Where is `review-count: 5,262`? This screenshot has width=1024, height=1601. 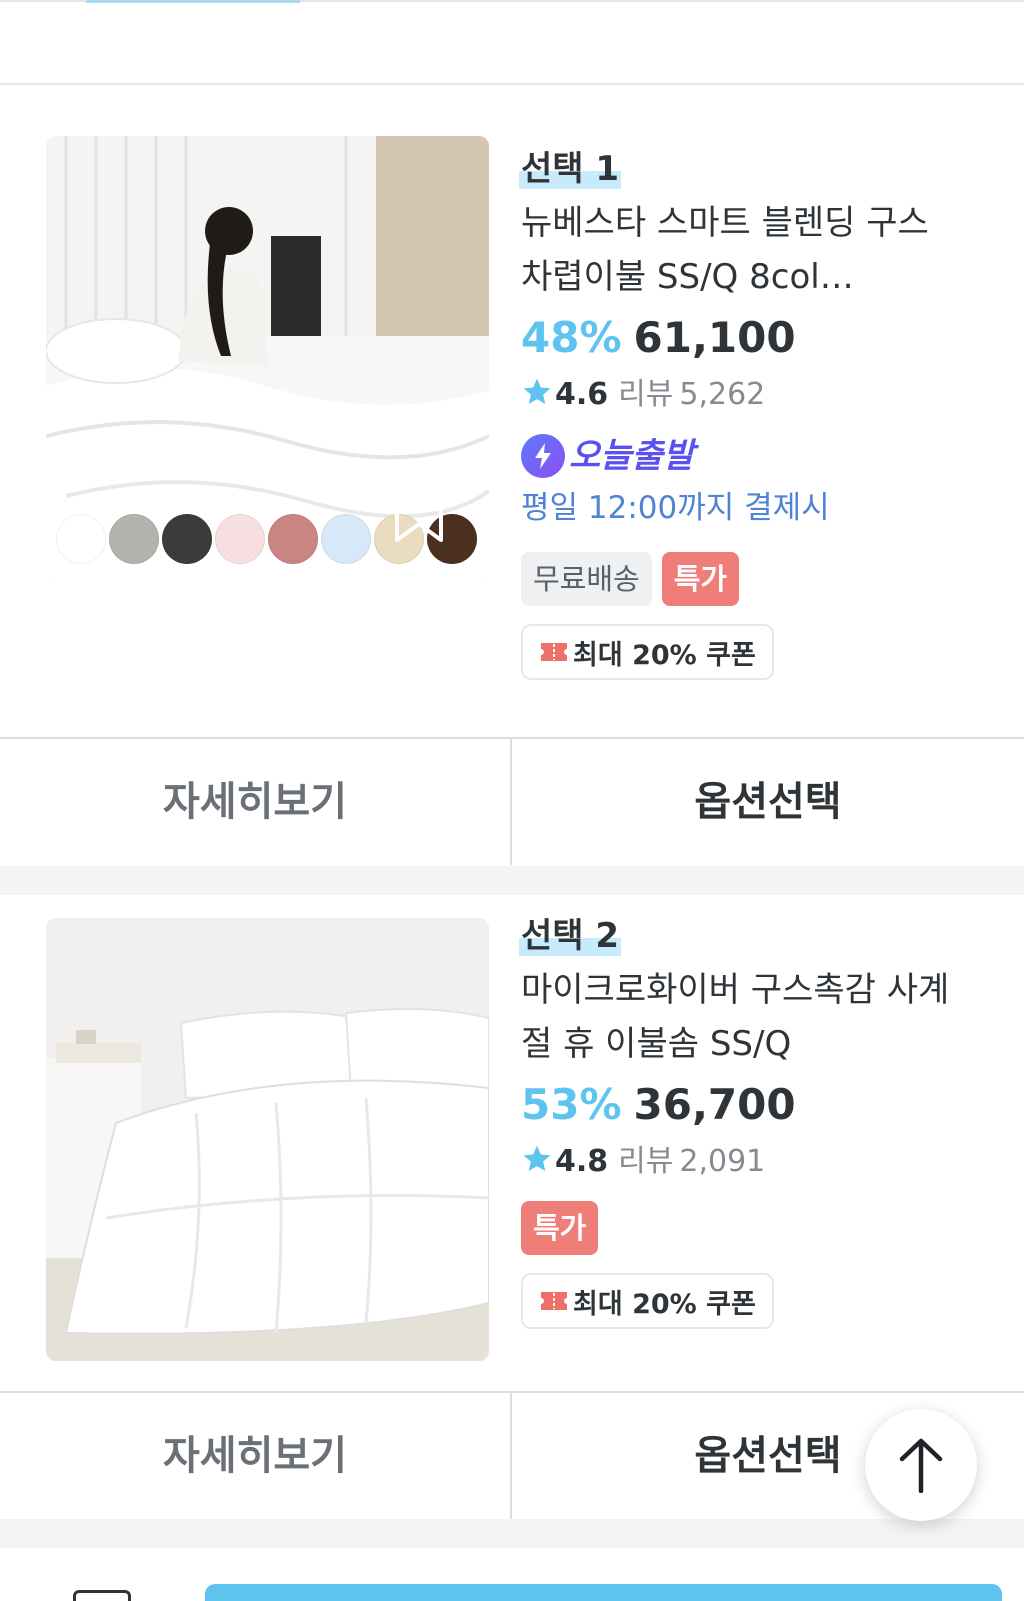 review-count: 5,262 is located at coordinates (722, 394).